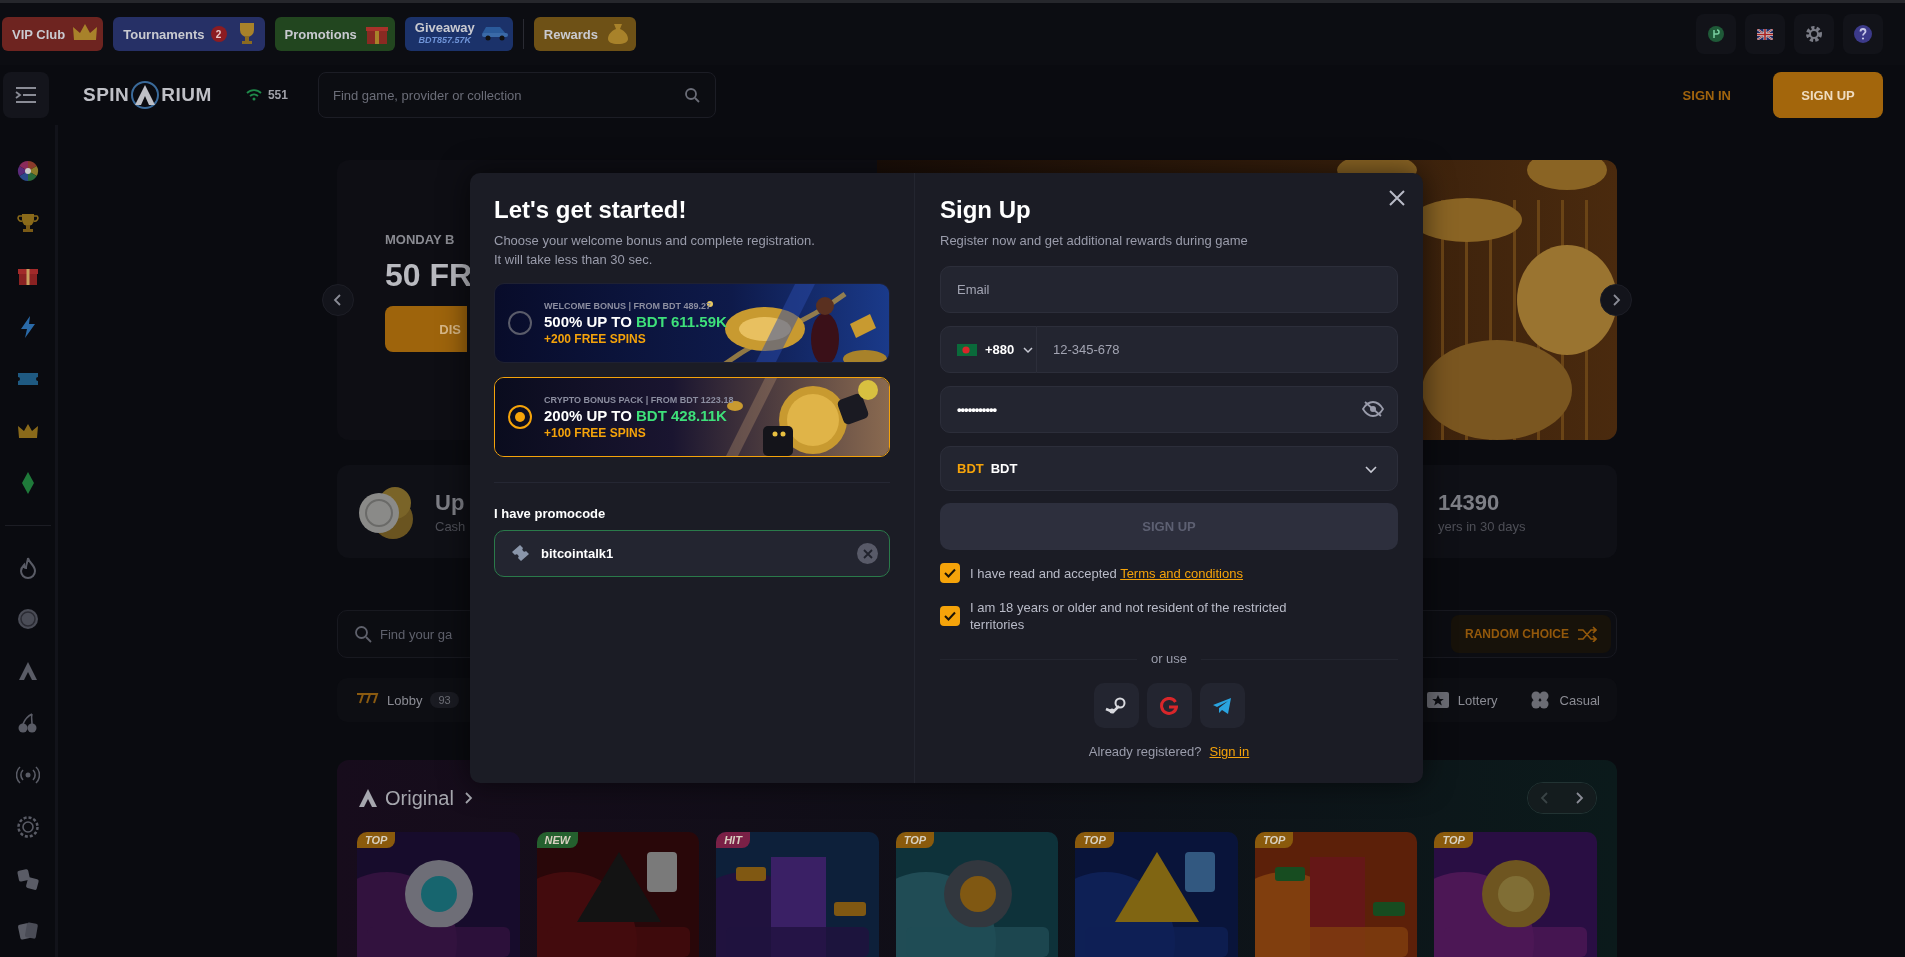 The image size is (1905, 957). What do you see at coordinates (186, 95) in the screenshot?
I see `logo-text: RIUM` at bounding box center [186, 95].